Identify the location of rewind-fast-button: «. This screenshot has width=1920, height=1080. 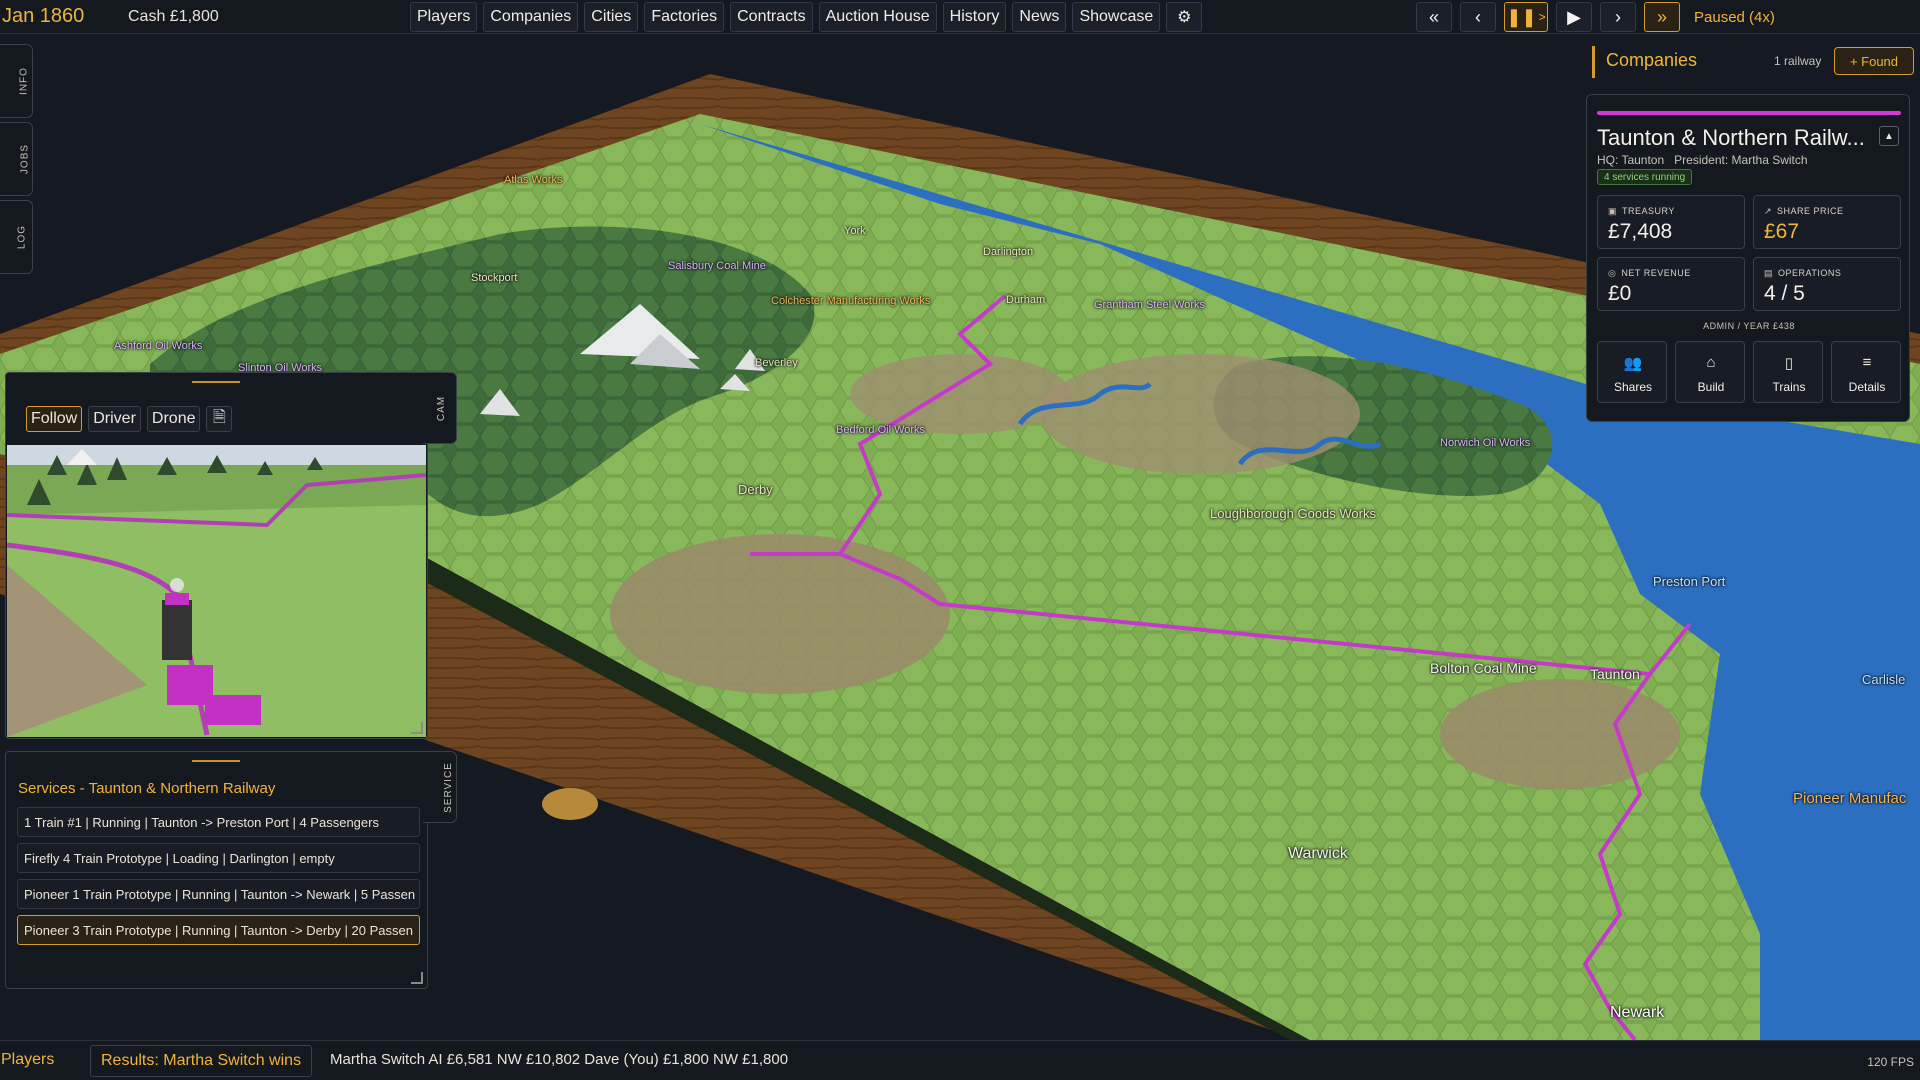
(1434, 17).